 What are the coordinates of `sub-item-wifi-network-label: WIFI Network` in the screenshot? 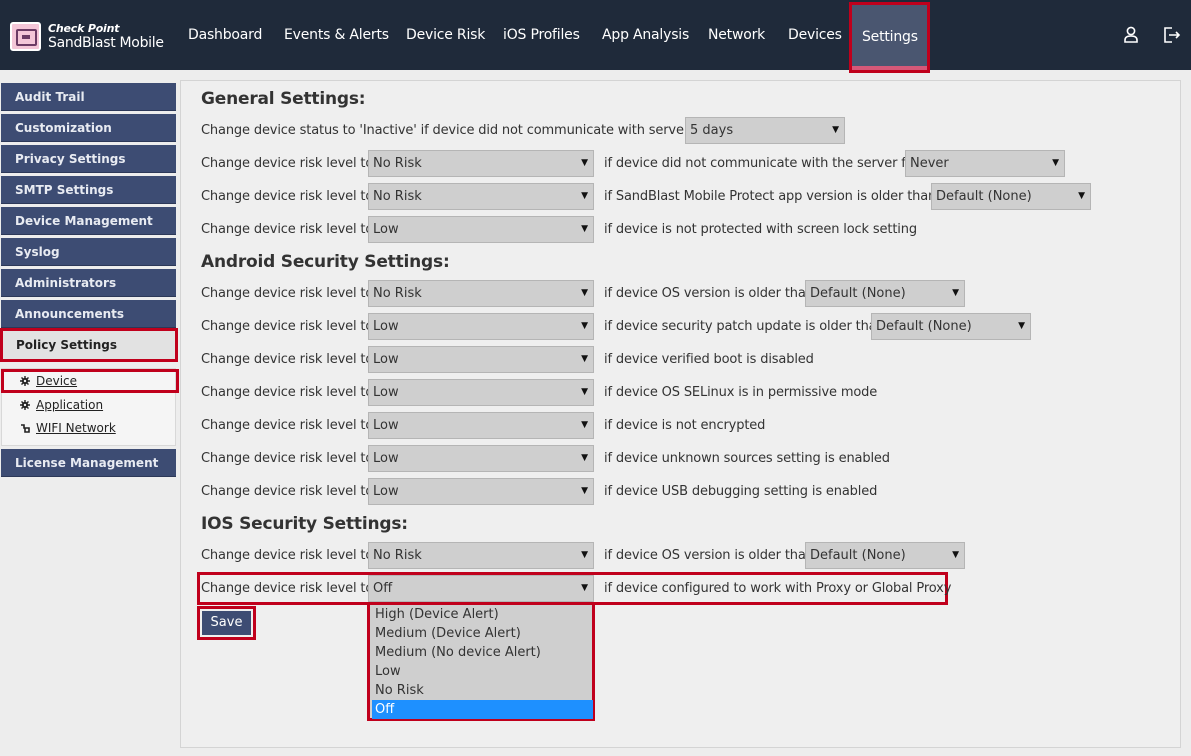 It's located at (76, 428).